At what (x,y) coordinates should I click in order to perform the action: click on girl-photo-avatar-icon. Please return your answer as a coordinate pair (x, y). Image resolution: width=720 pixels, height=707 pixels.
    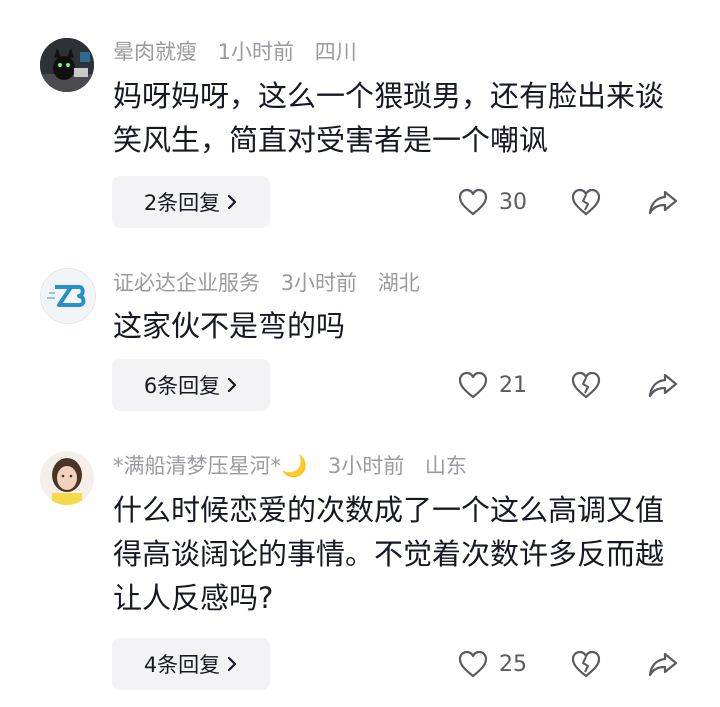
    Looking at the image, I should click on (67, 478).